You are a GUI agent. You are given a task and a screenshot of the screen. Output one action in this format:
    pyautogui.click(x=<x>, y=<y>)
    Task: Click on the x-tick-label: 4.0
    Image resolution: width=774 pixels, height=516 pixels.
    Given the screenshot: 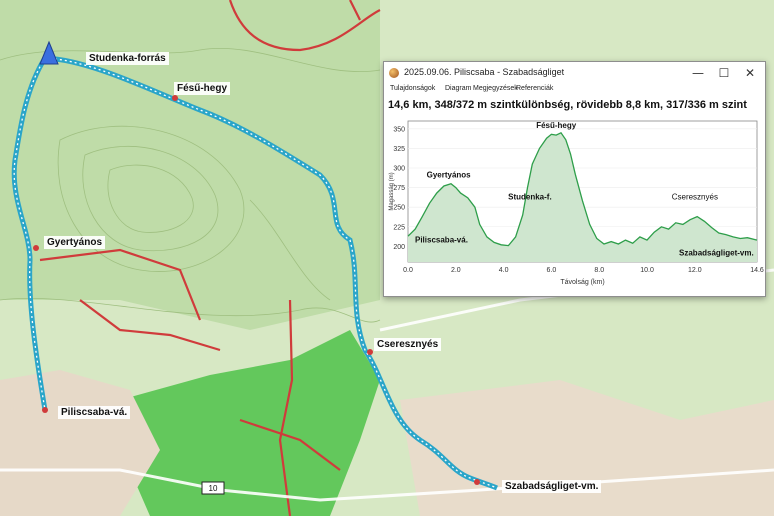 What is the action you would take?
    pyautogui.click(x=504, y=270)
    